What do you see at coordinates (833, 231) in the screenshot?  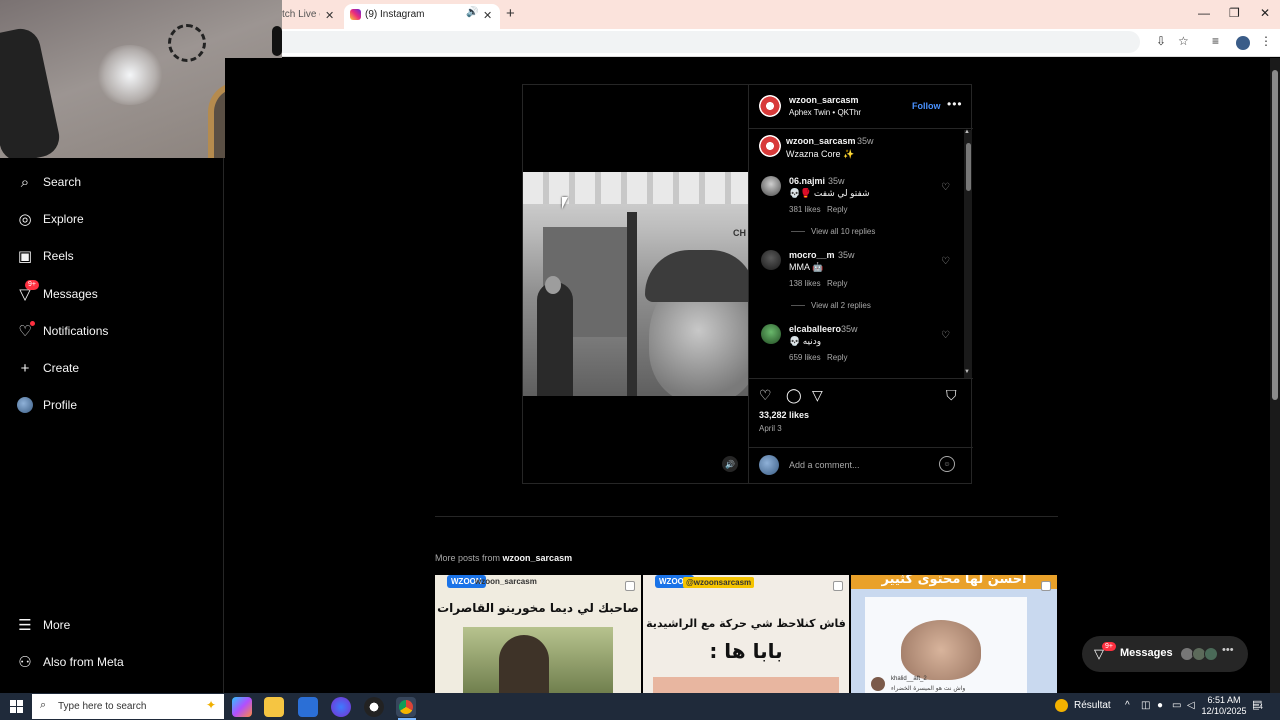 I see `view-replies-button: View all 10 replies` at bounding box center [833, 231].